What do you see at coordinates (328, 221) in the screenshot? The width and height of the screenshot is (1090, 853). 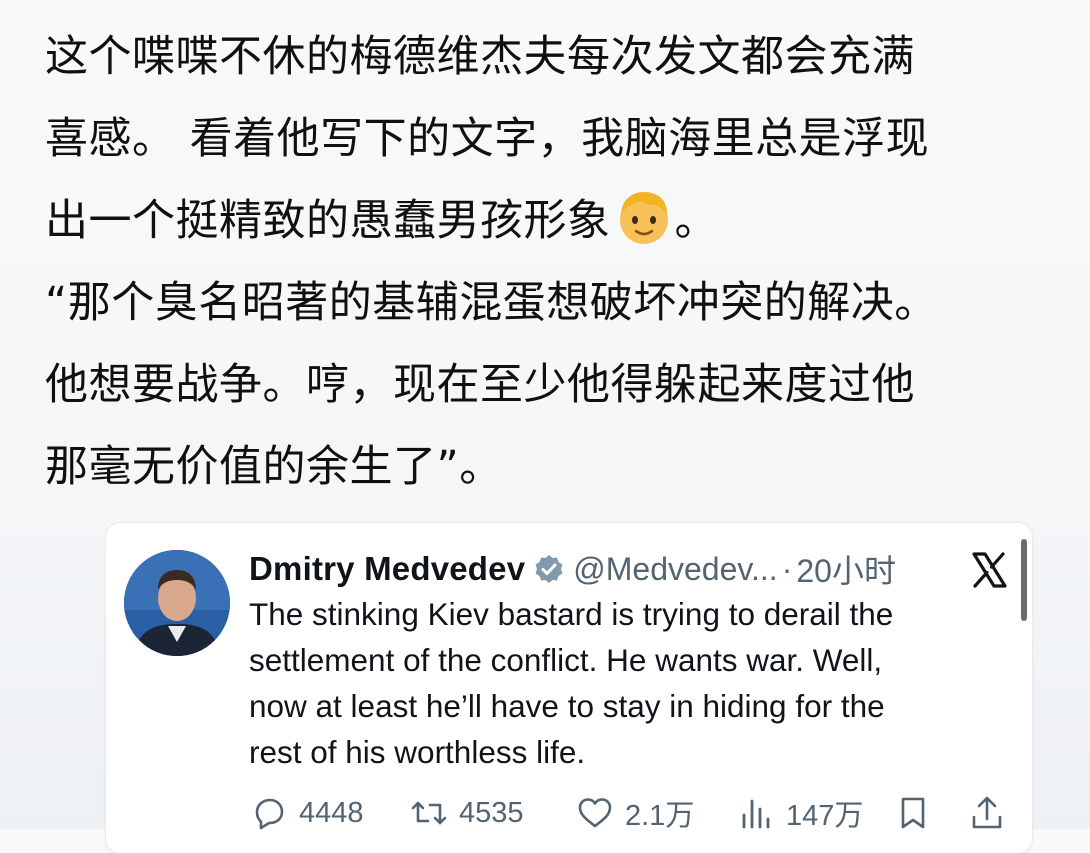 I see `post-line-text: 出一个挺精致的愚蠢男孩形象` at bounding box center [328, 221].